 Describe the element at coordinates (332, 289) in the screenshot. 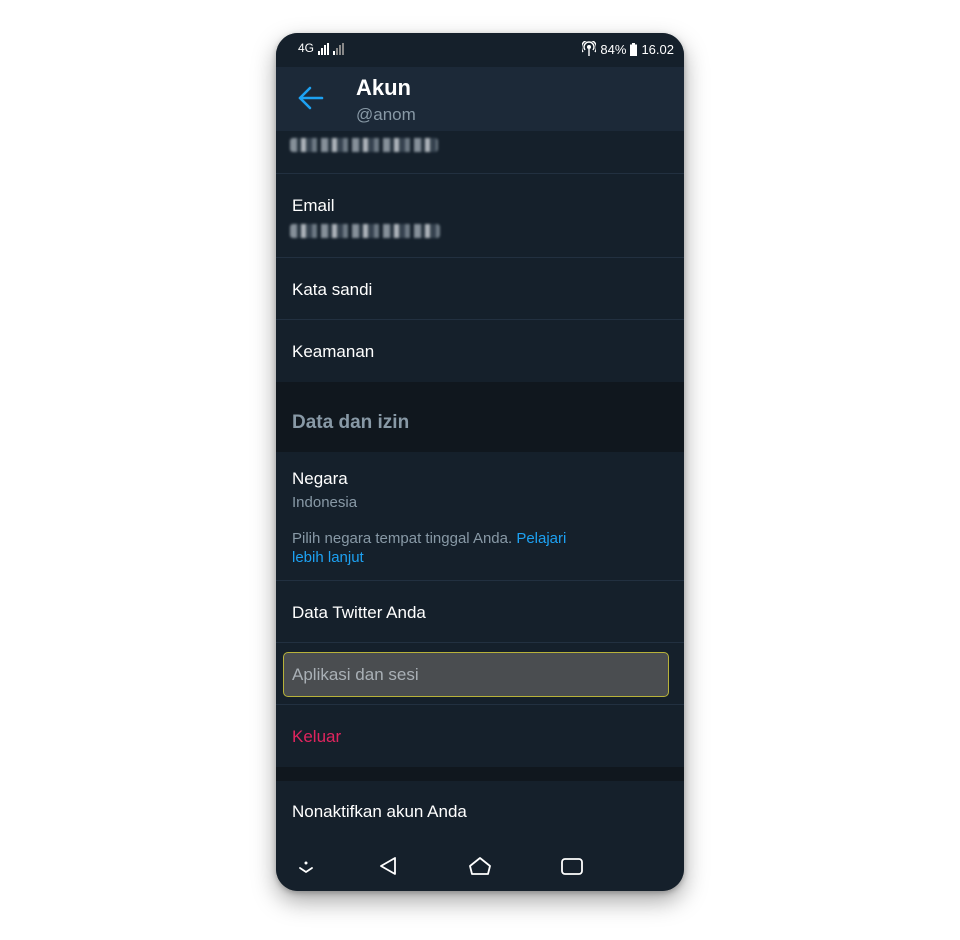

I see `password-label: Kata sandi` at that location.